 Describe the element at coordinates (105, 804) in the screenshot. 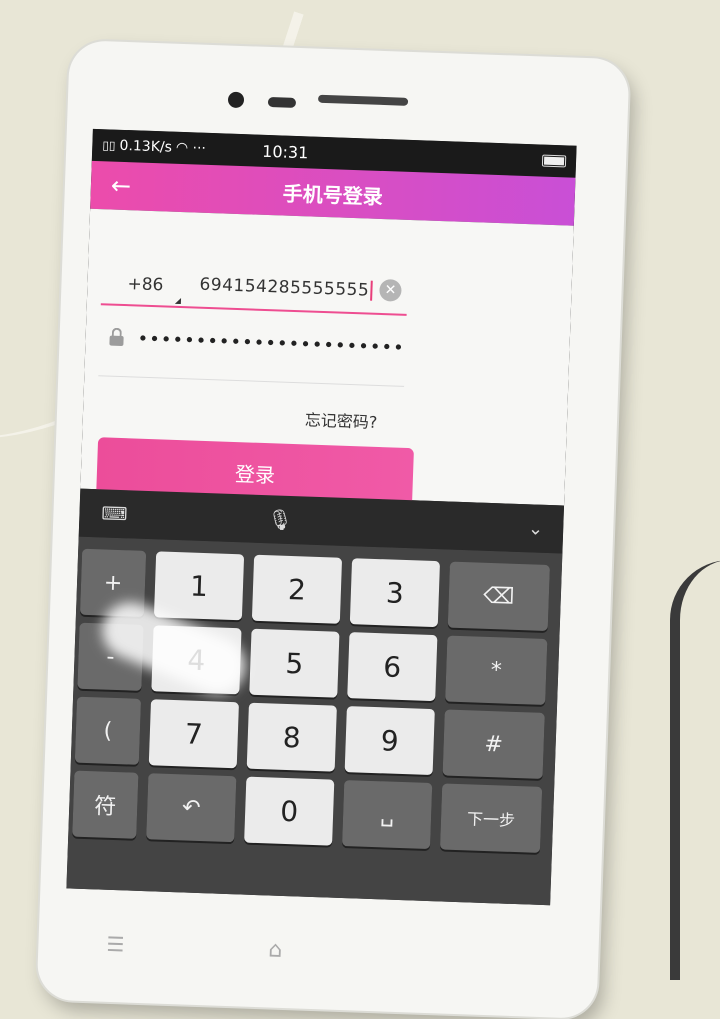

I see `key-symbols: 符` at that location.